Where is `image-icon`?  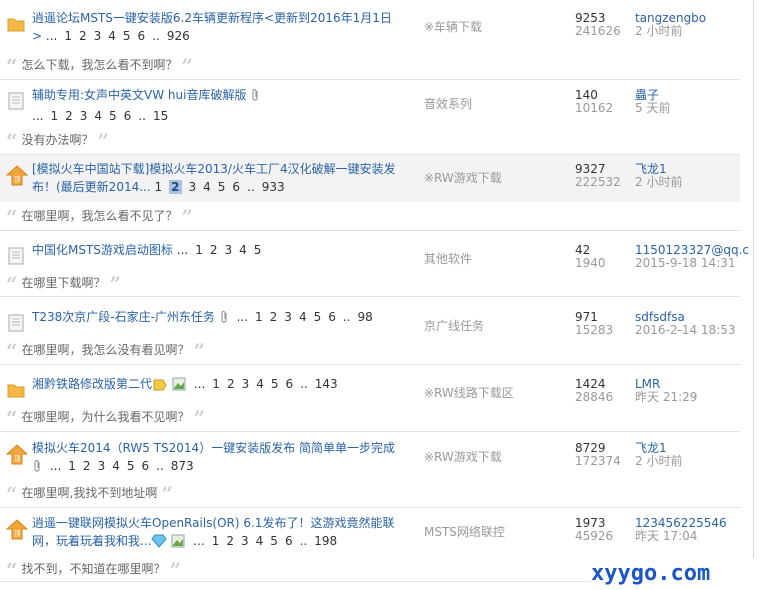 image-icon is located at coordinates (179, 386).